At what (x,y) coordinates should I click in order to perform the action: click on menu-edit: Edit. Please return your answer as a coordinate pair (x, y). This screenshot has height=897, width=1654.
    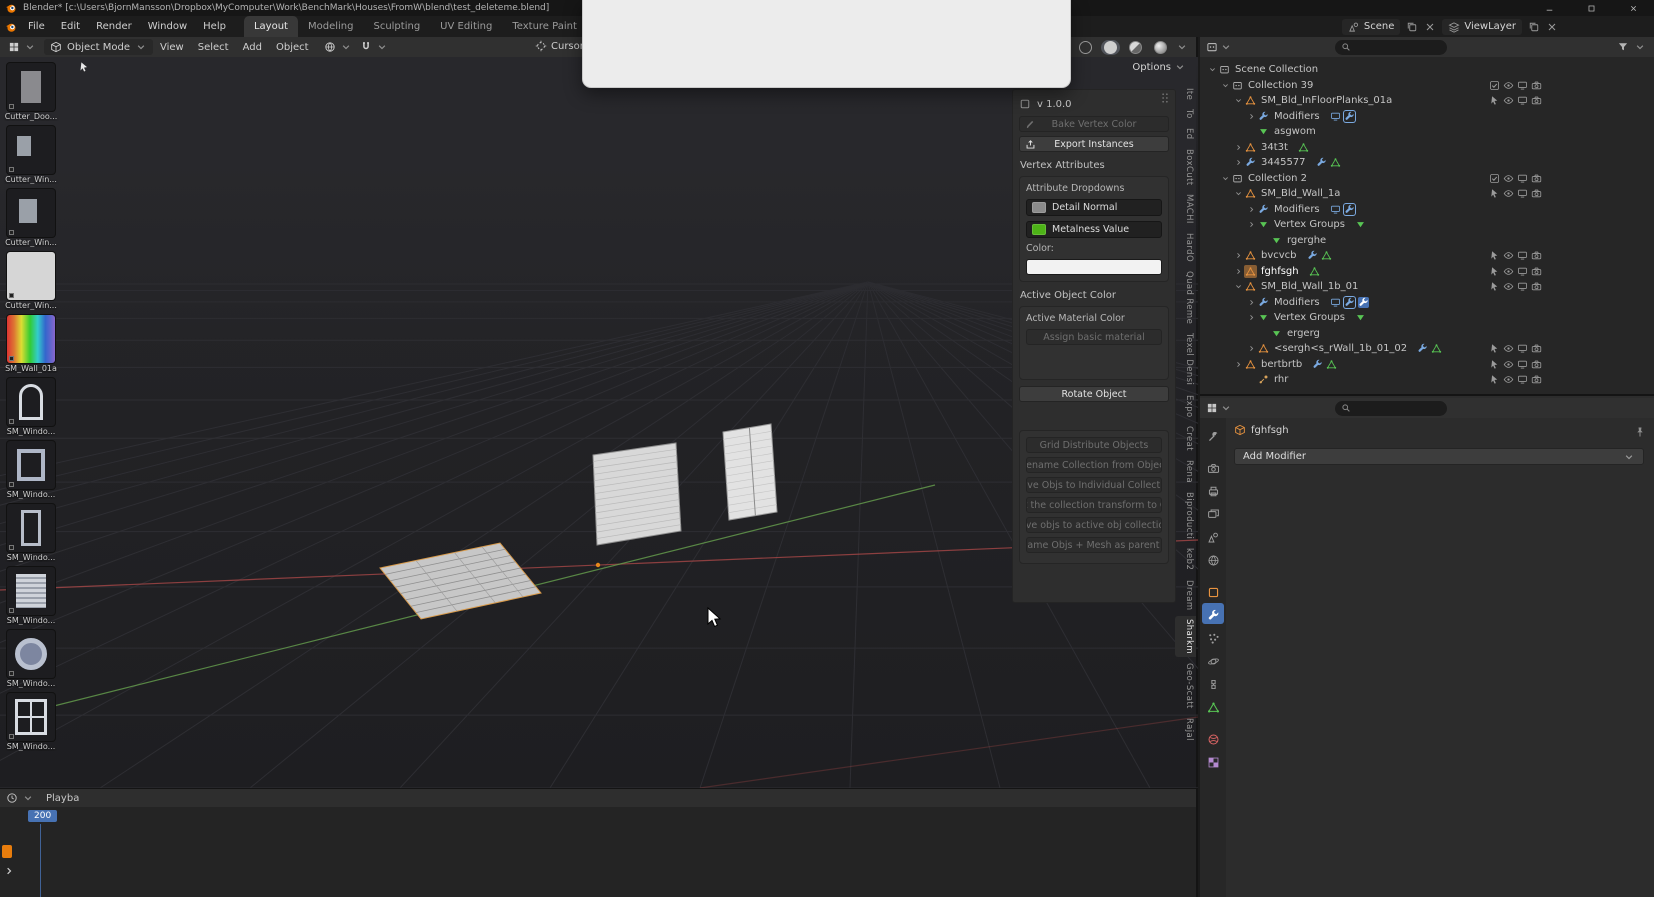
    Looking at the image, I should click on (70, 26).